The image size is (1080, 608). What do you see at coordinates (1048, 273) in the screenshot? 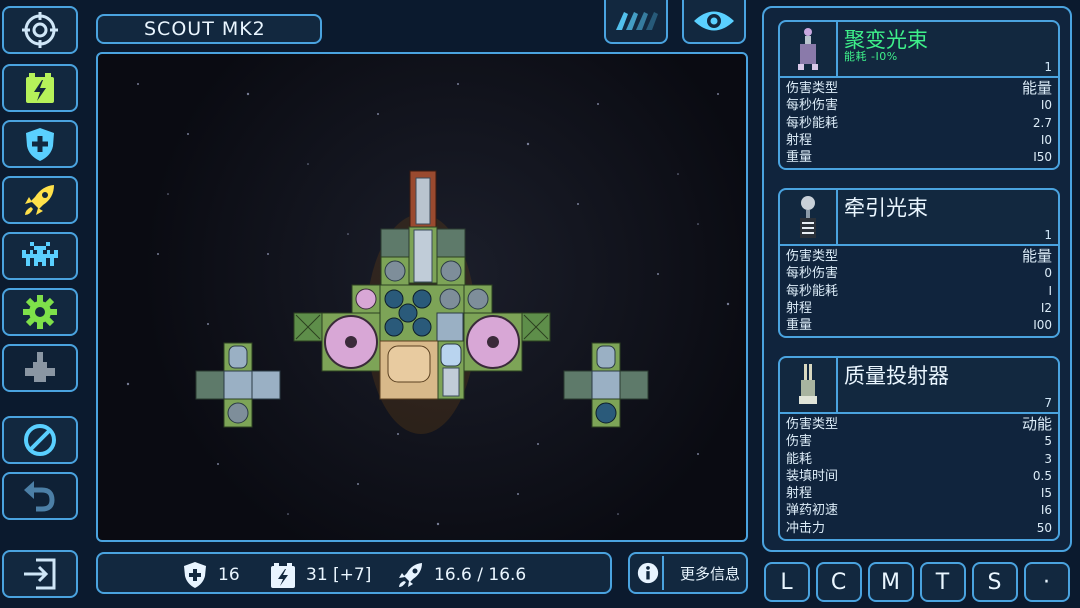
I see `stat-value: 0` at bounding box center [1048, 273].